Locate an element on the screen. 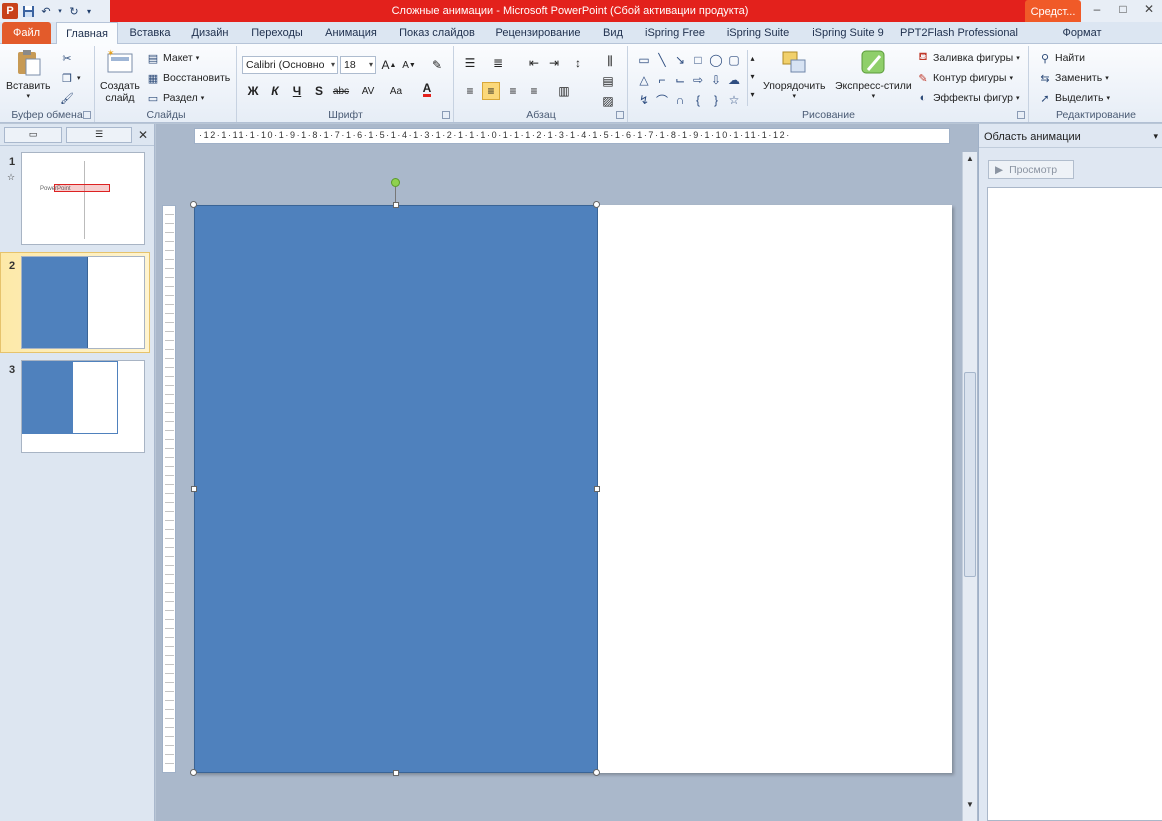  section-button: ▭ Раздел ▾ is located at coordinates (175, 98).